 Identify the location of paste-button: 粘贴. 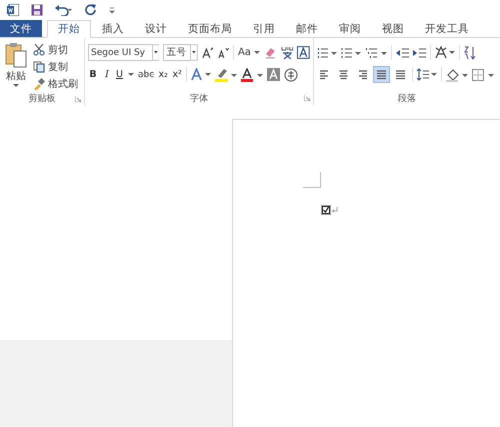
(16, 66).